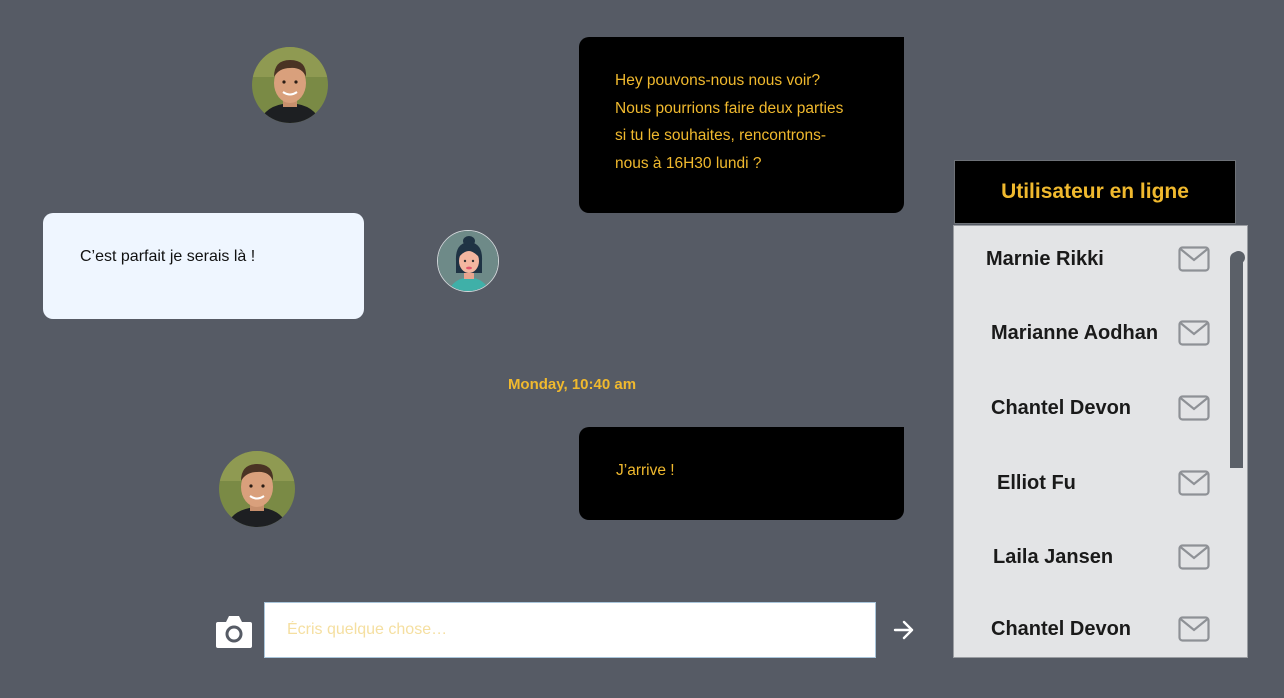  Describe the element at coordinates (1036, 483) in the screenshot. I see `user-name: Elliot Fu` at that location.